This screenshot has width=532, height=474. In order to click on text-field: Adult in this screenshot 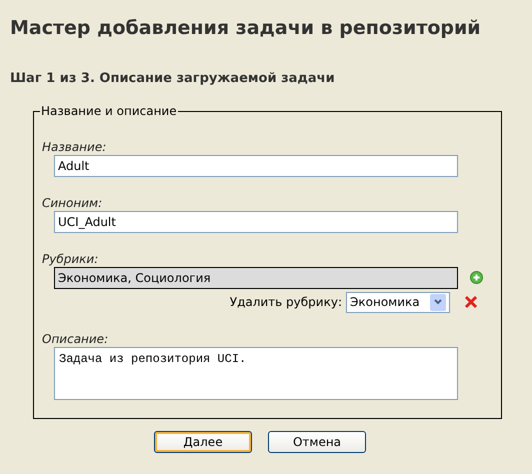, I will do `click(256, 165)`.